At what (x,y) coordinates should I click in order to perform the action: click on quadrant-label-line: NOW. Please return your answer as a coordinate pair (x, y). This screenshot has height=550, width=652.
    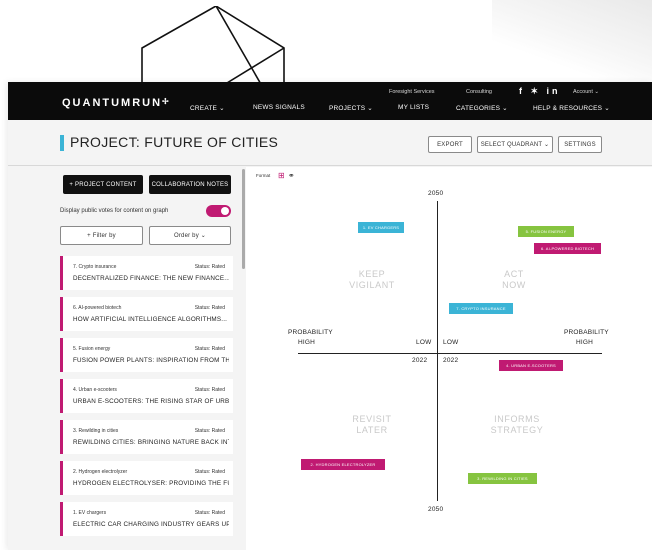
    Looking at the image, I should click on (514, 285).